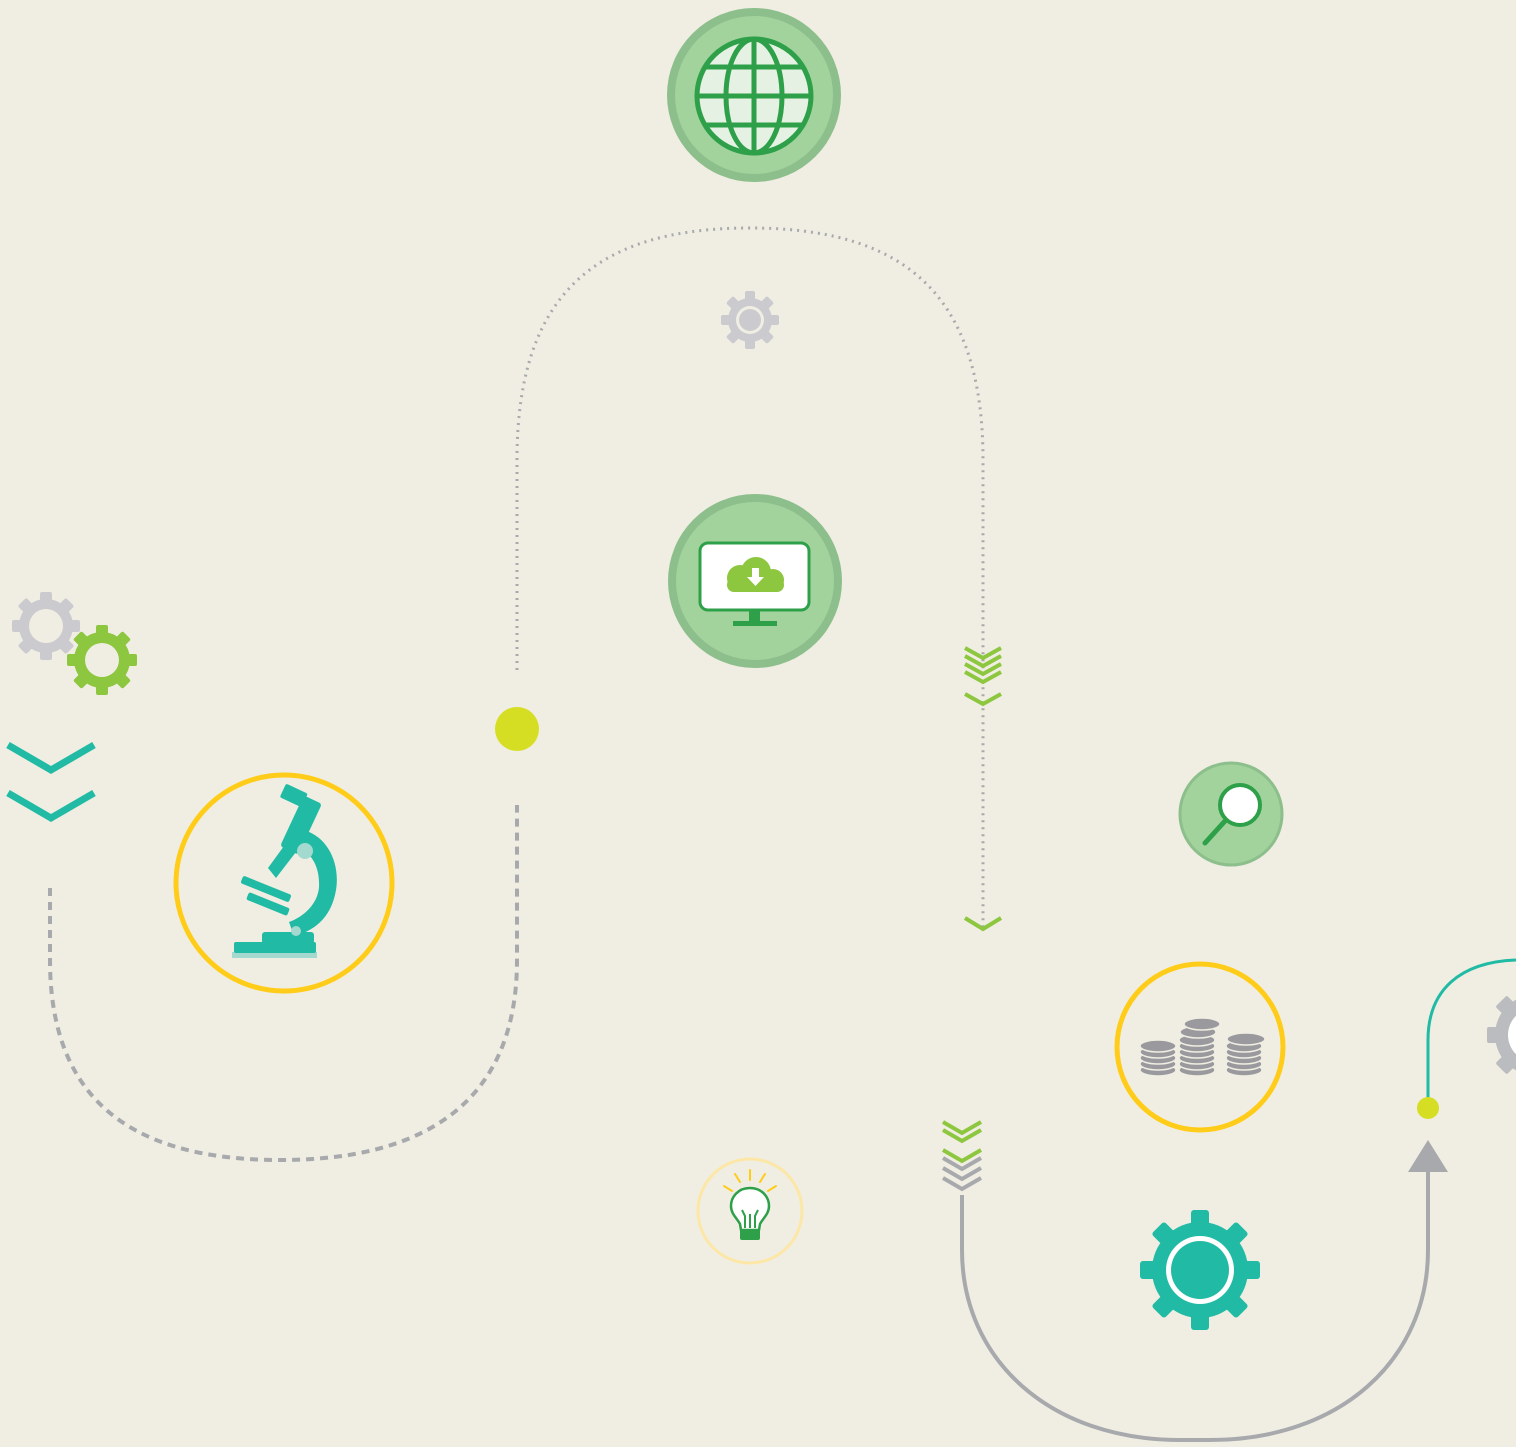  I want to click on junction-dot, so click(517, 729).